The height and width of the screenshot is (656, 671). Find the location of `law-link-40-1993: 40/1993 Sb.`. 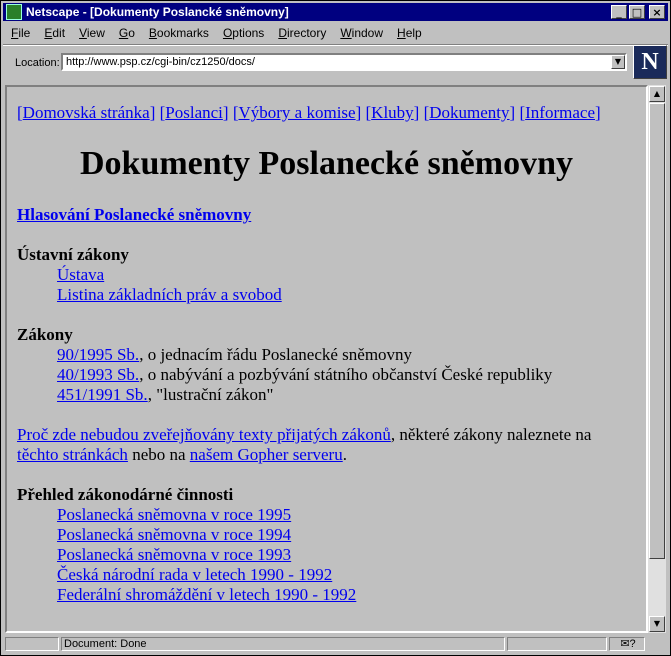

law-link-40-1993: 40/1993 Sb. is located at coordinates (98, 374).